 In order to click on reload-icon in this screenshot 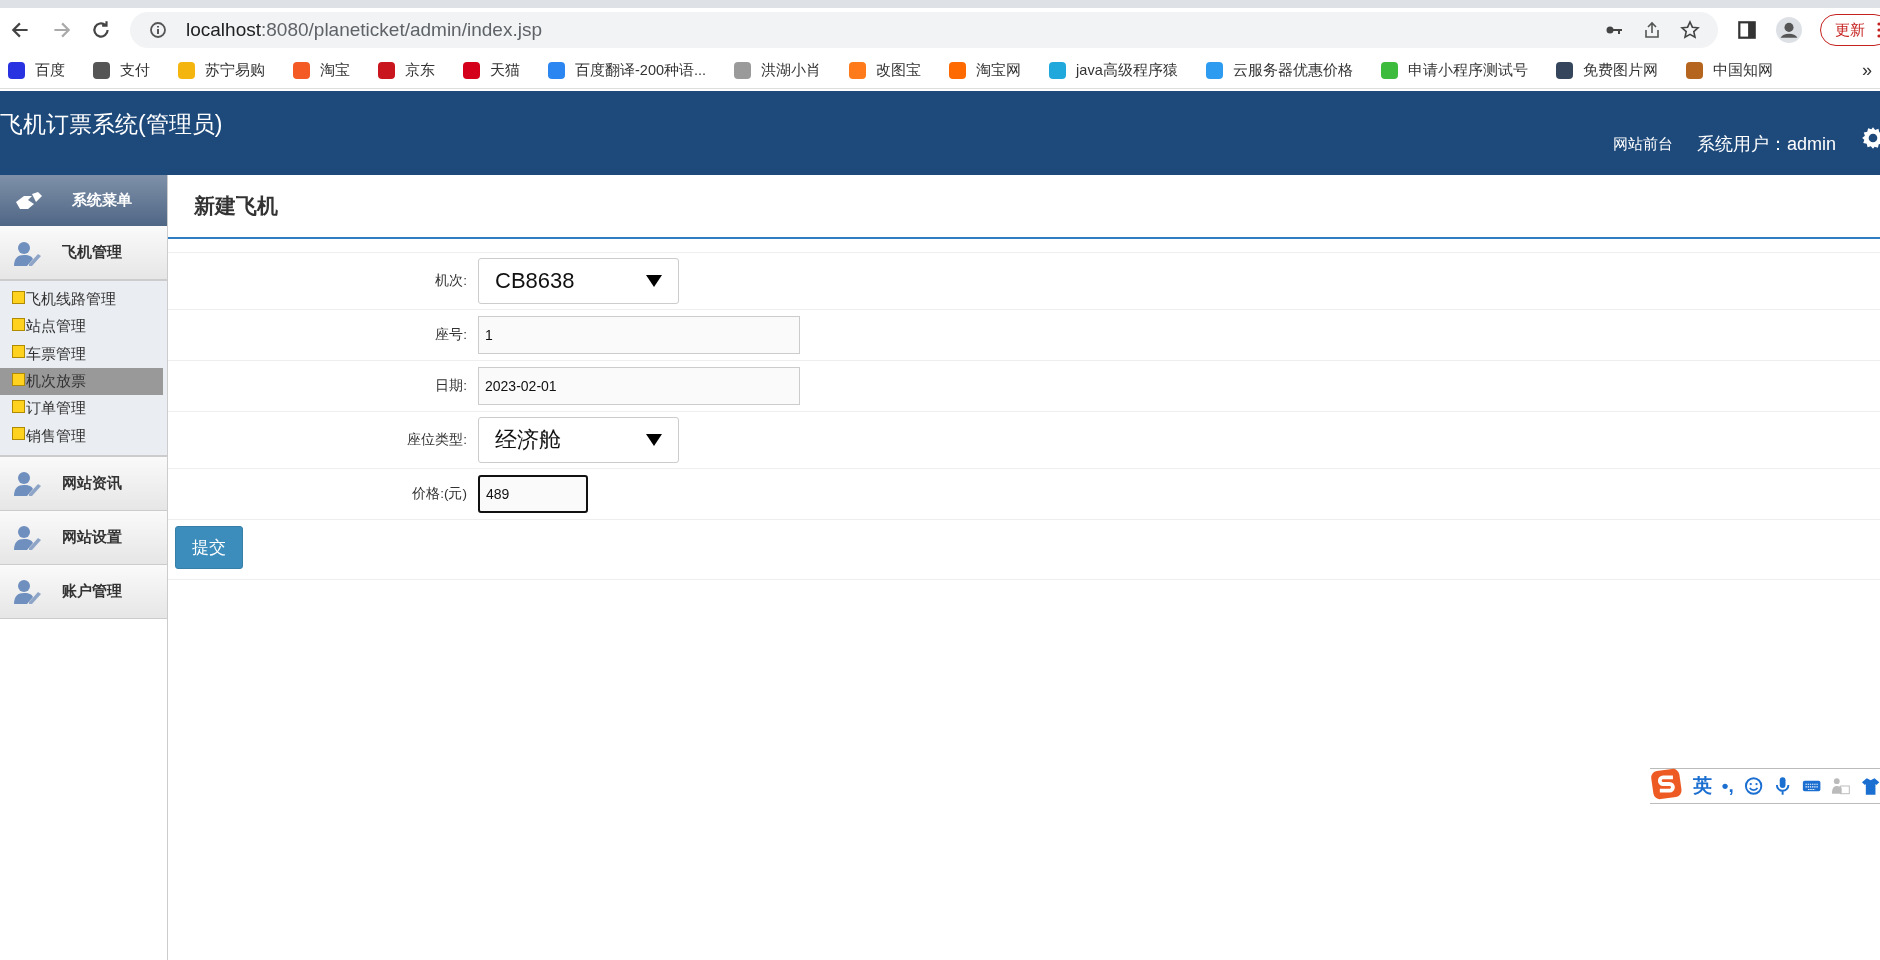, I will do `click(101, 30)`.